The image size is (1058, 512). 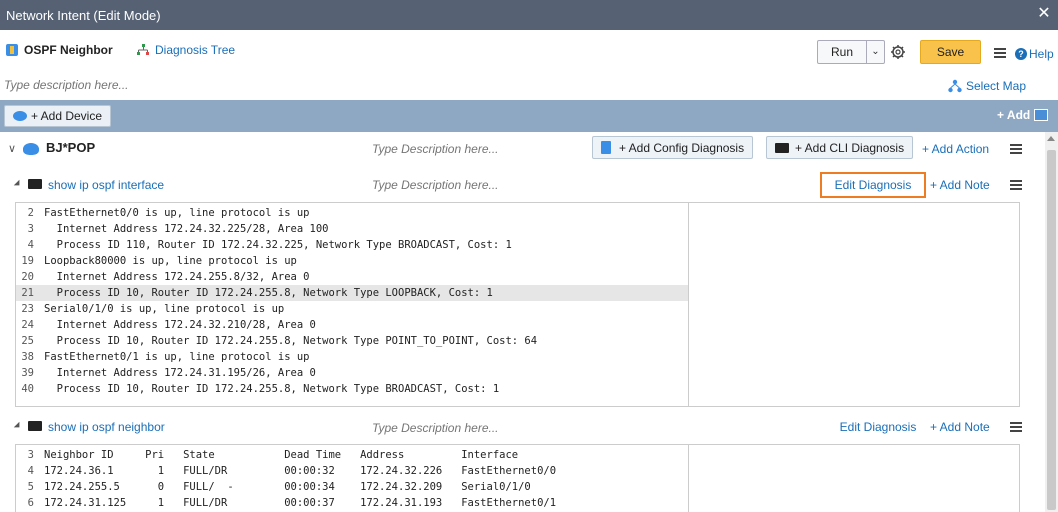 I want to click on intent-name-label: OSPF Neighbor, so click(x=68, y=50).